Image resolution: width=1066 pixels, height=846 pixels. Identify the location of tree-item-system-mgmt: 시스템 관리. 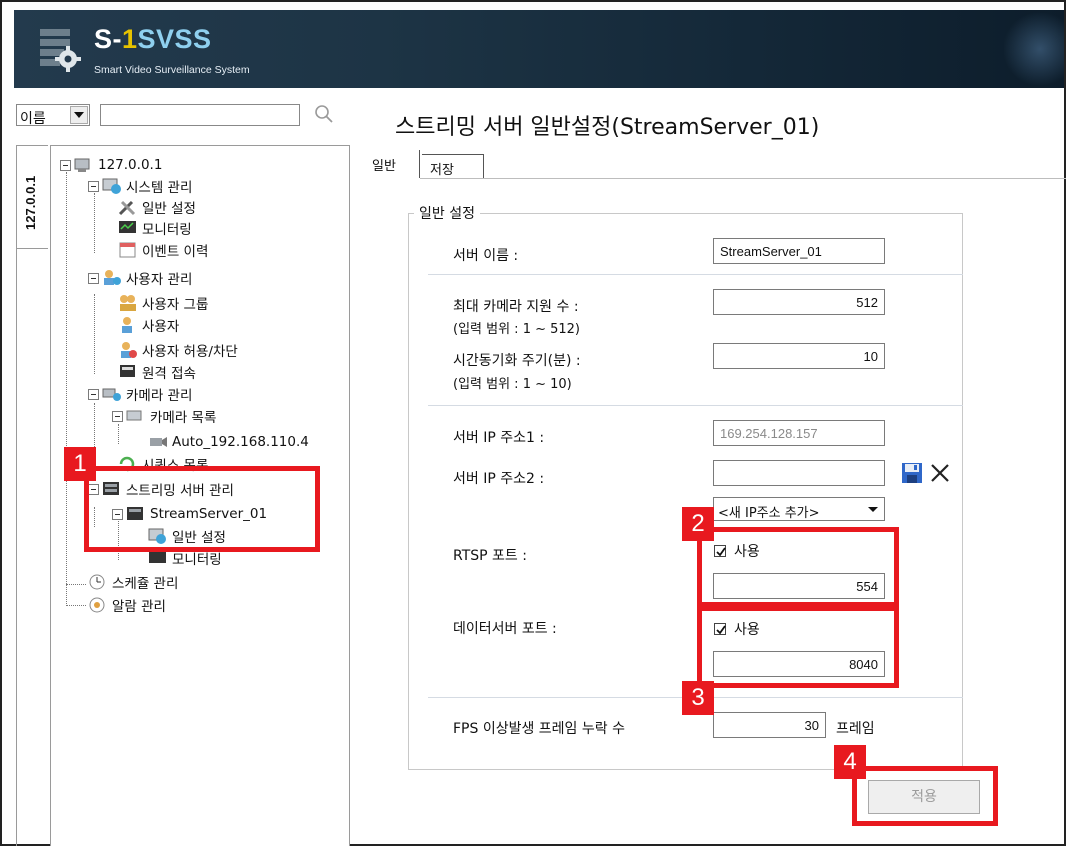
(140, 186).